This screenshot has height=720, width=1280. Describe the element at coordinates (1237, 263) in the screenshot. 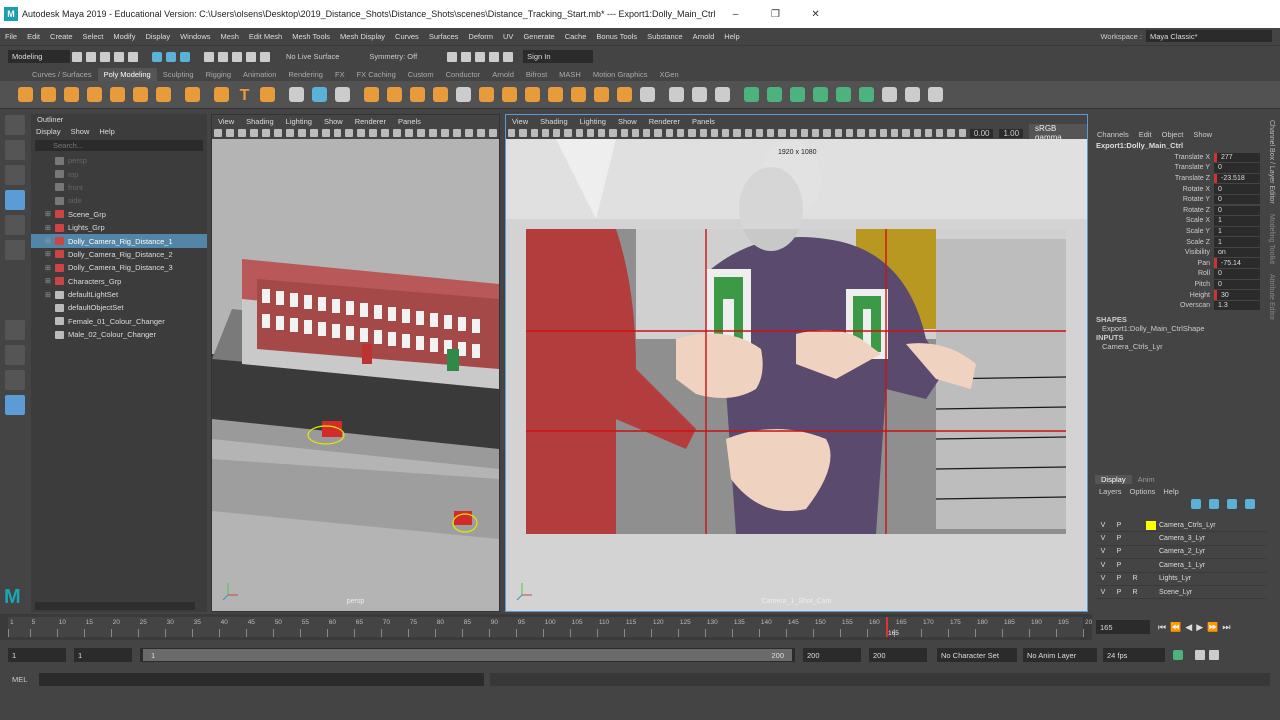

I see `channel-value: -75.14` at that location.